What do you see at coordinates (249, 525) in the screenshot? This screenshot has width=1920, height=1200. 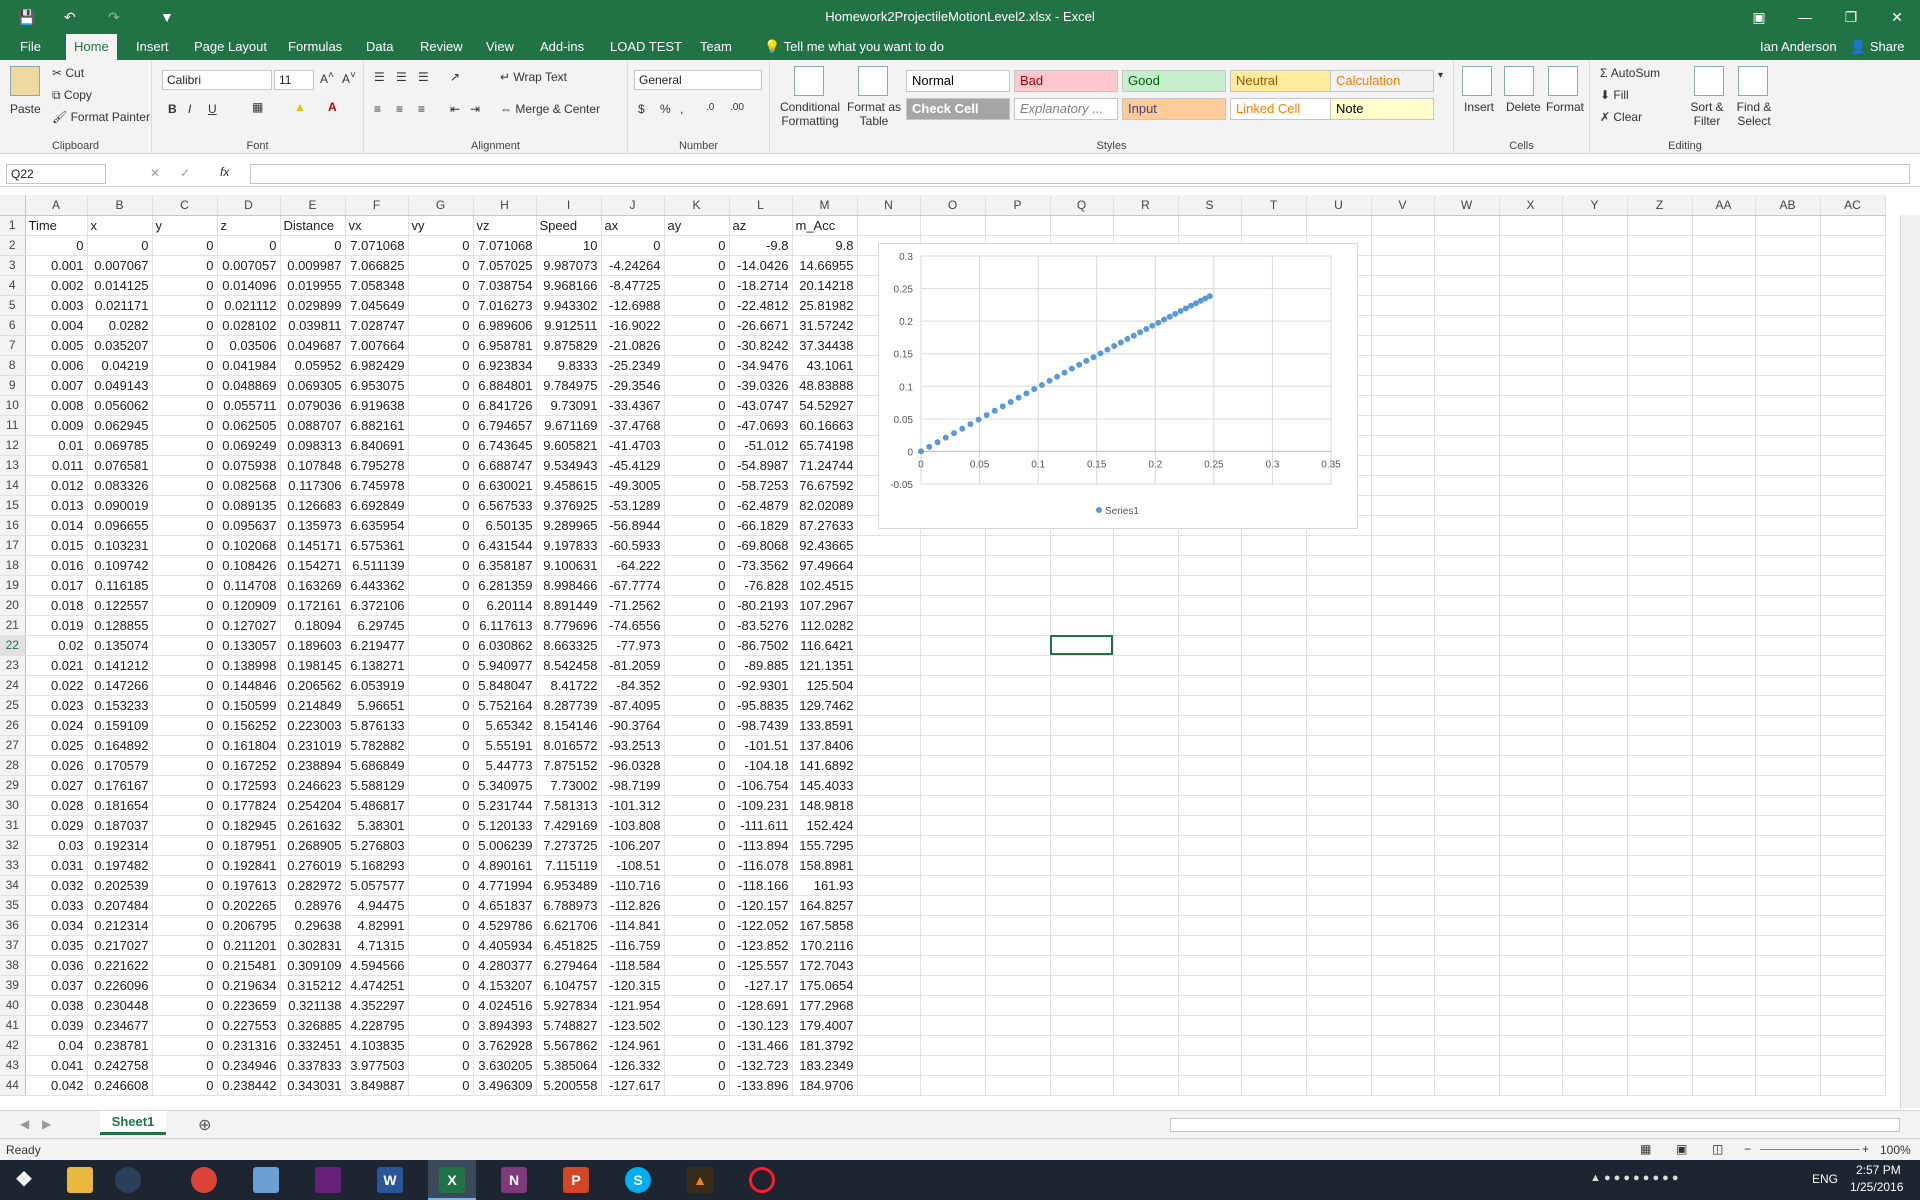 I see `data-cell: 0.095637` at bounding box center [249, 525].